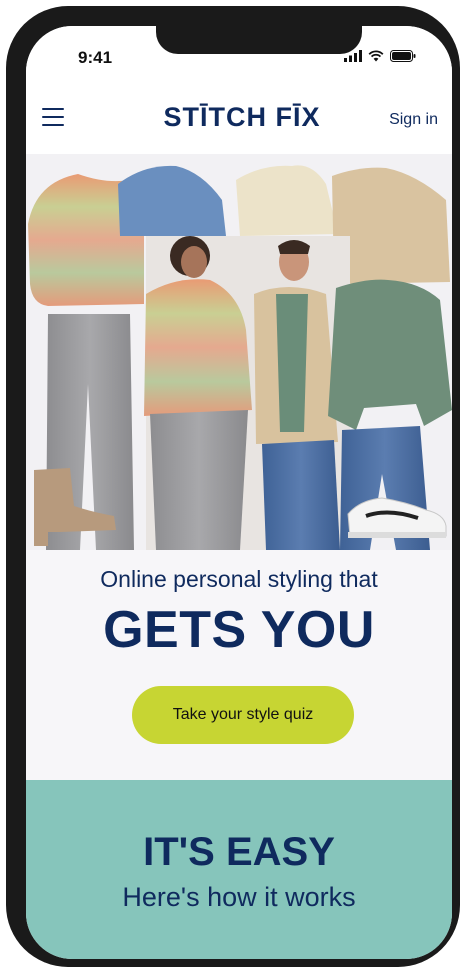 The height and width of the screenshot is (973, 466). What do you see at coordinates (397, 517) in the screenshot?
I see `white-sneaker` at bounding box center [397, 517].